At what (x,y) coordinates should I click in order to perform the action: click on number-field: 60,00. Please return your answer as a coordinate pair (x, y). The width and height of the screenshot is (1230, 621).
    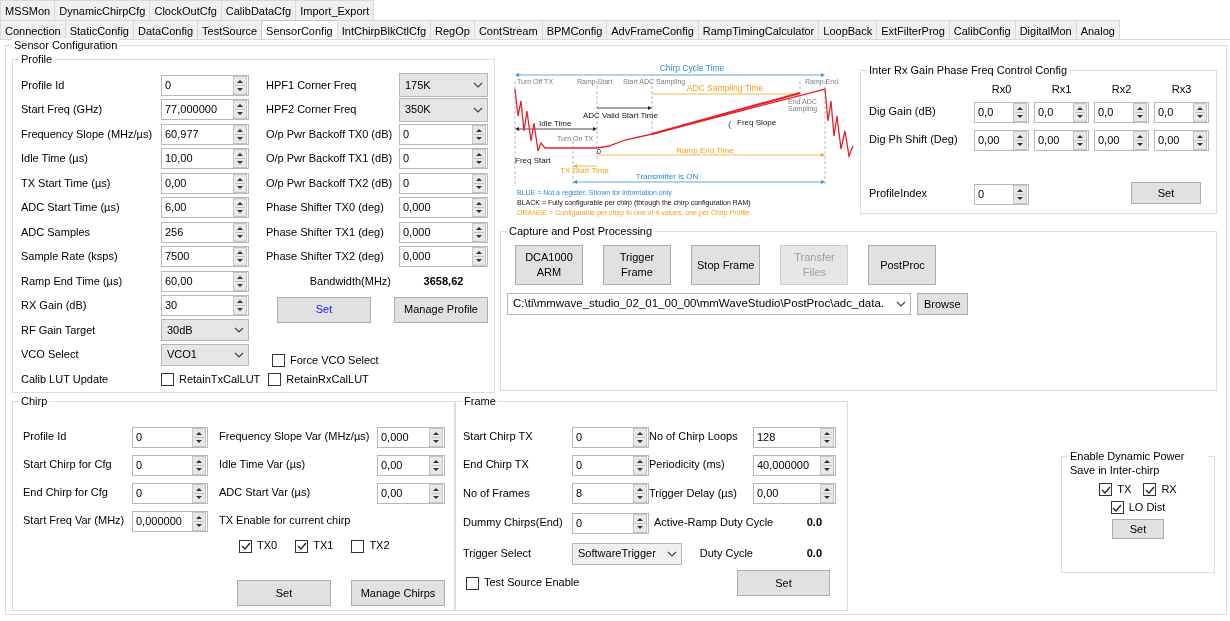
    Looking at the image, I should click on (205, 281).